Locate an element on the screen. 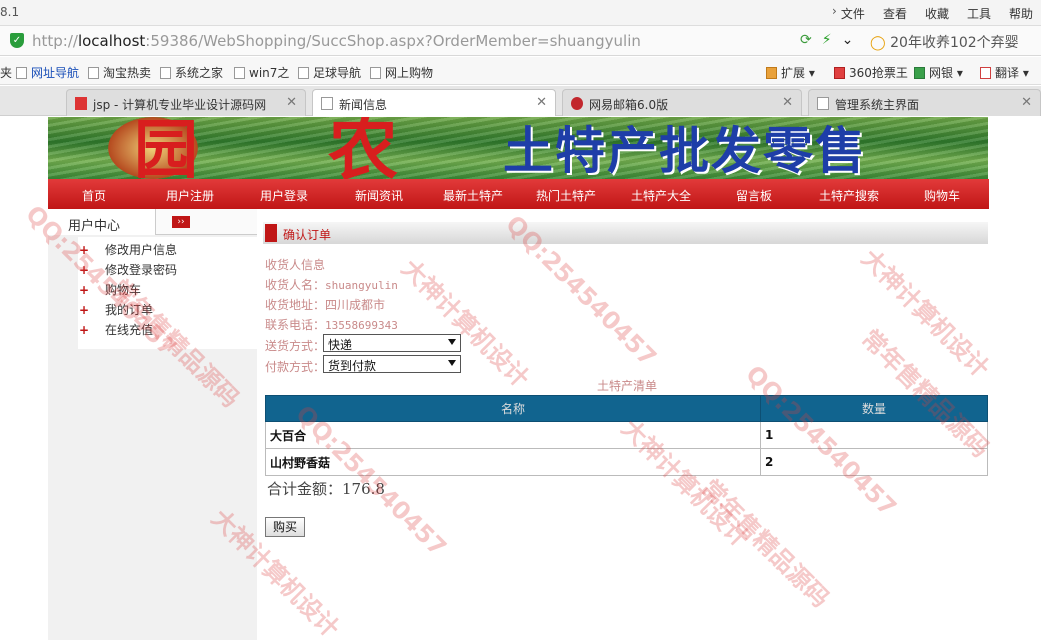 The width and height of the screenshot is (1041, 640). bookmark-cut: 夹 is located at coordinates (6, 73).